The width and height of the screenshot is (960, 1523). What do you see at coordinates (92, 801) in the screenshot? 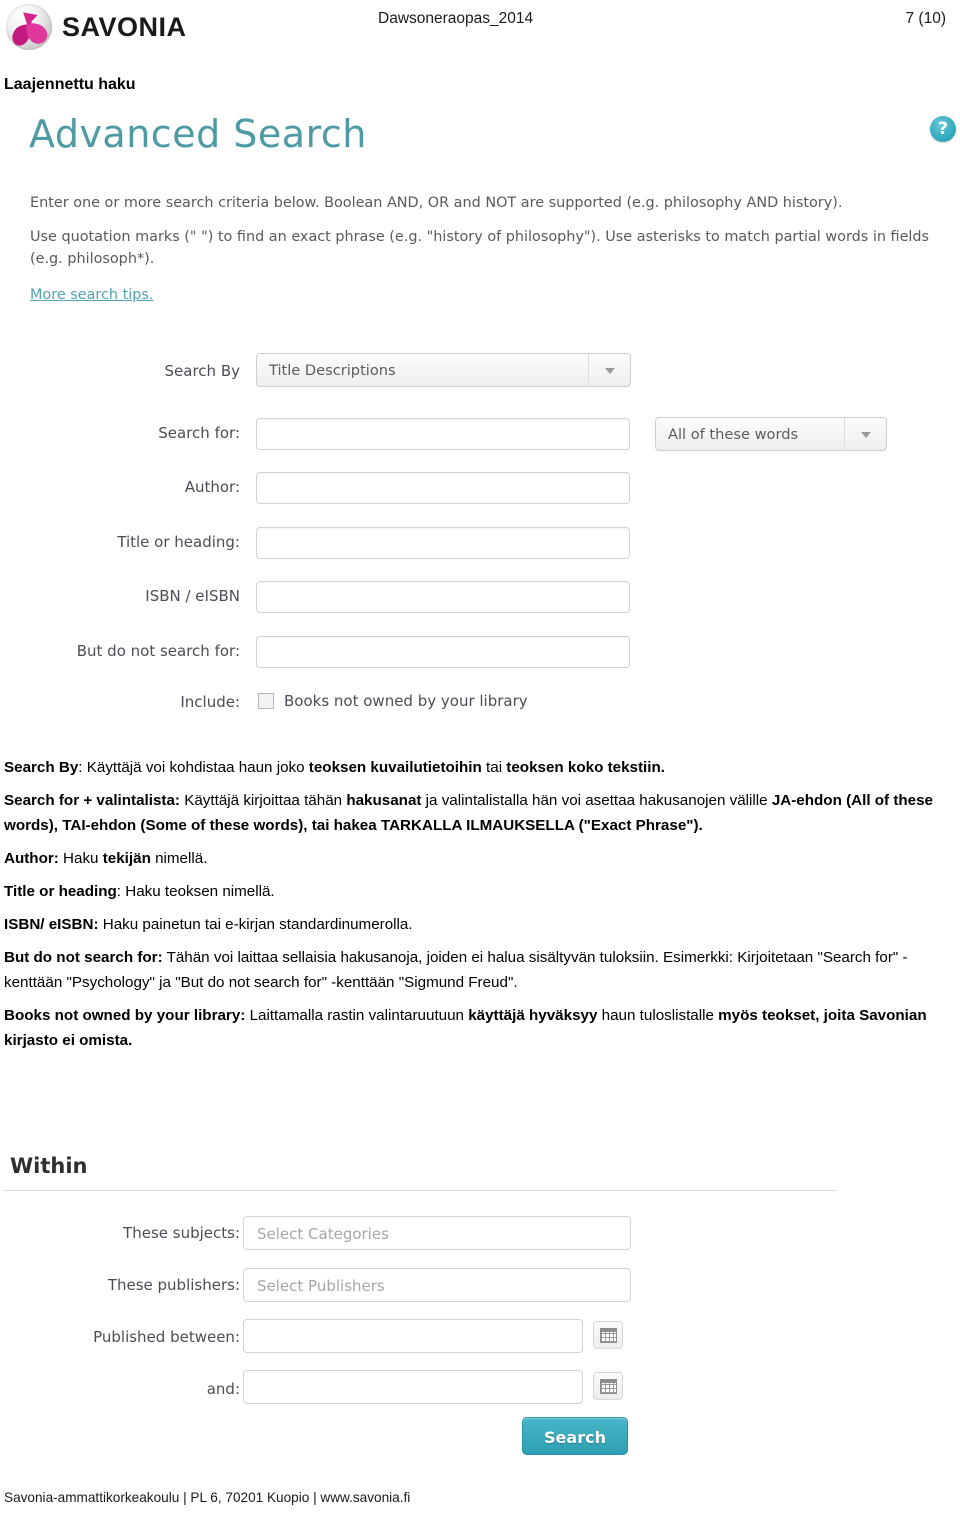
I see `text-run-bold: Search for + valintalista:` at bounding box center [92, 801].